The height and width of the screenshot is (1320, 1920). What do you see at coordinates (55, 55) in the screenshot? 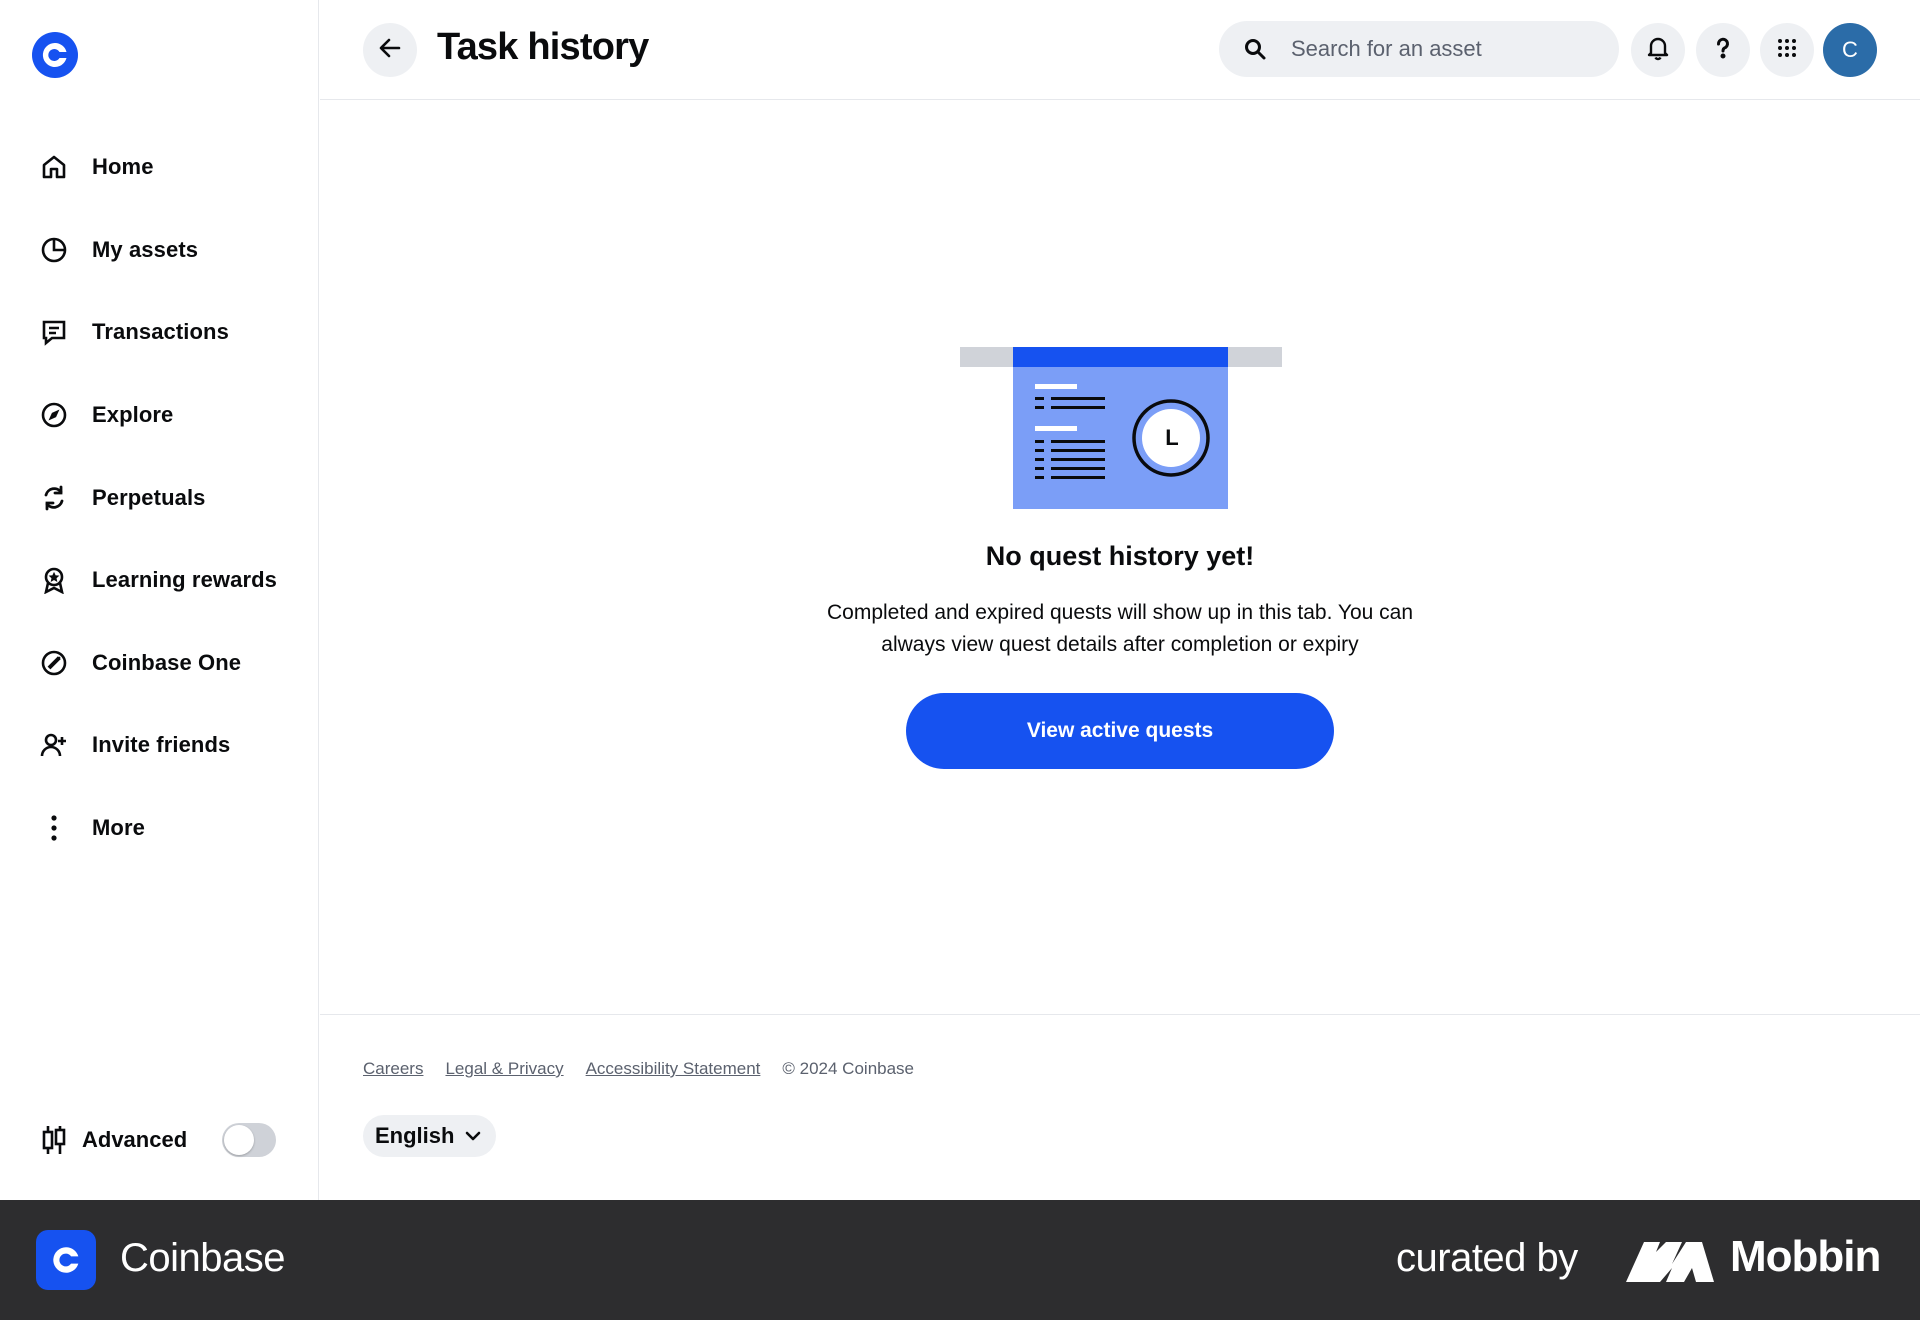
I see `coinbase-logo-icon` at bounding box center [55, 55].